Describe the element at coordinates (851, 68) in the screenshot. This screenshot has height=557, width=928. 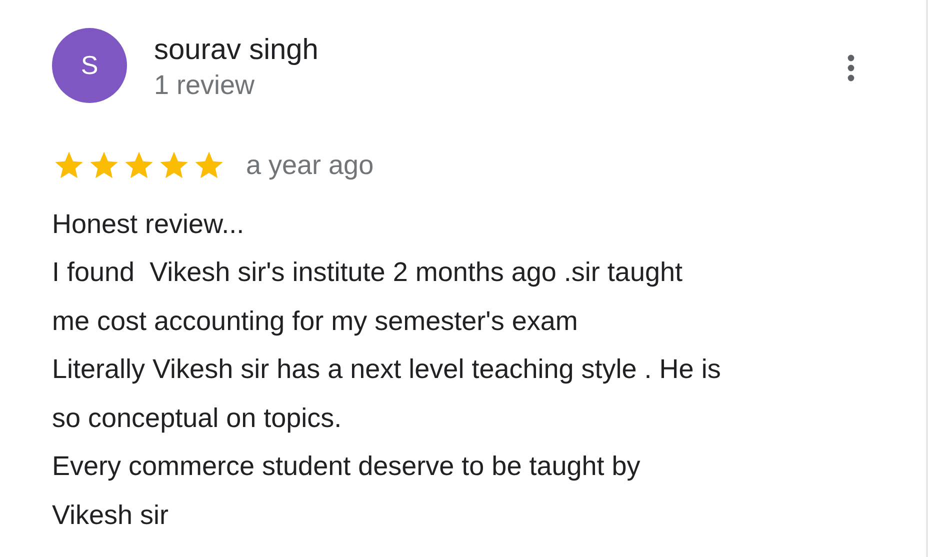
I see `more-options-icon` at that location.